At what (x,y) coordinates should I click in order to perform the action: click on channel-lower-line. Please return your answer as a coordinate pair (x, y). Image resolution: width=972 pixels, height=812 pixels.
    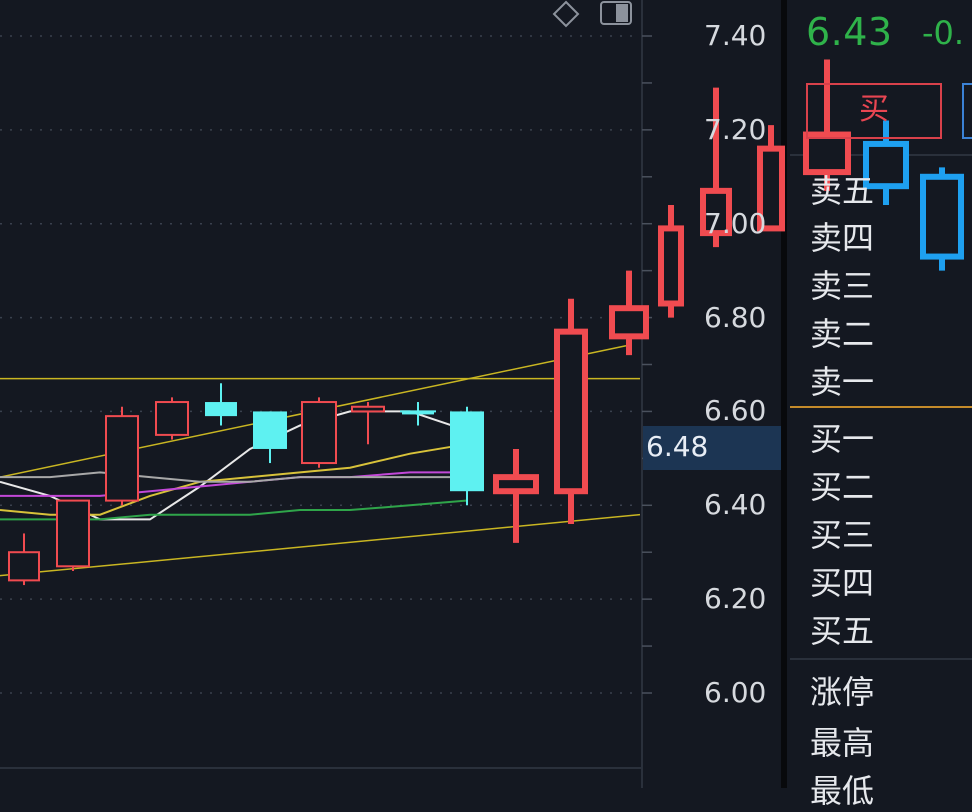
    Looking at the image, I should click on (320, 545).